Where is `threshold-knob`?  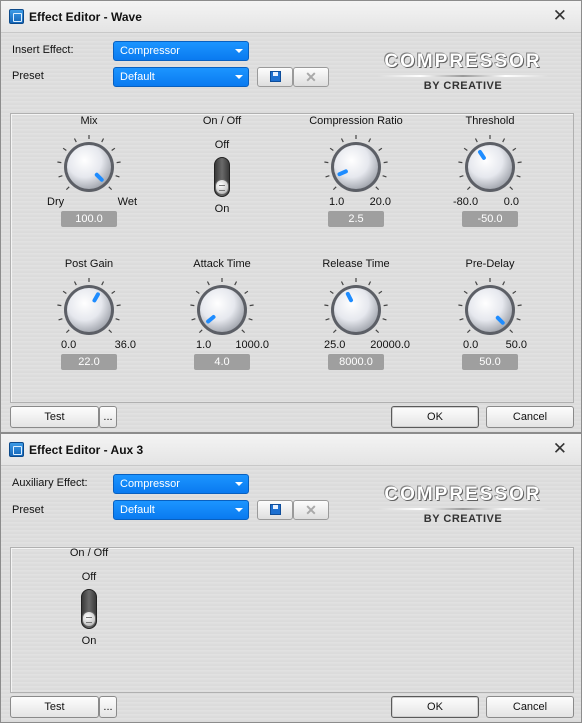 threshold-knob is located at coordinates (490, 167).